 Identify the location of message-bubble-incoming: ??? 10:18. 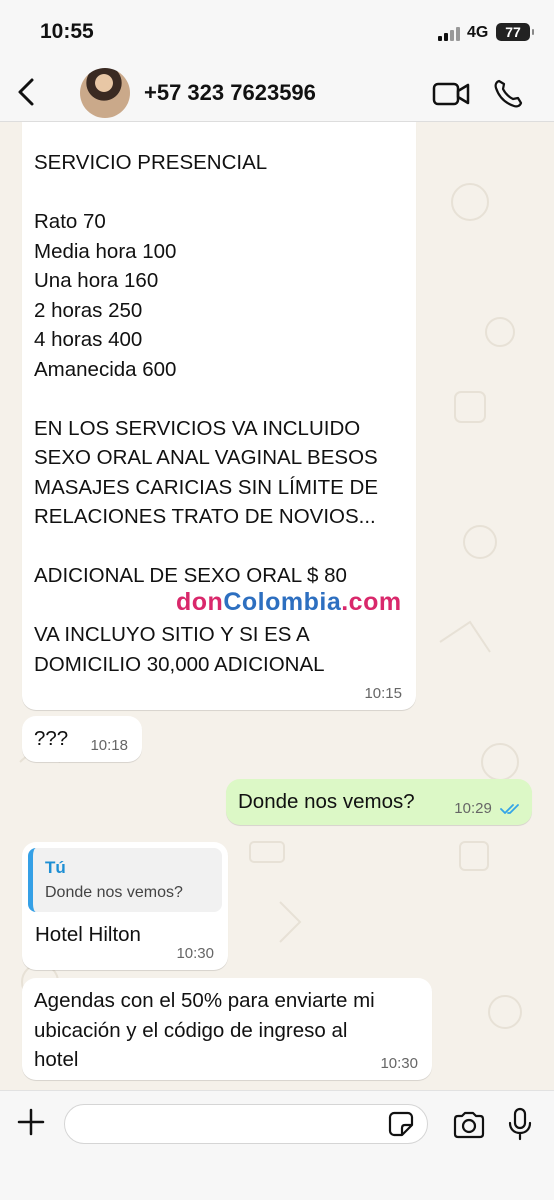
(82, 739).